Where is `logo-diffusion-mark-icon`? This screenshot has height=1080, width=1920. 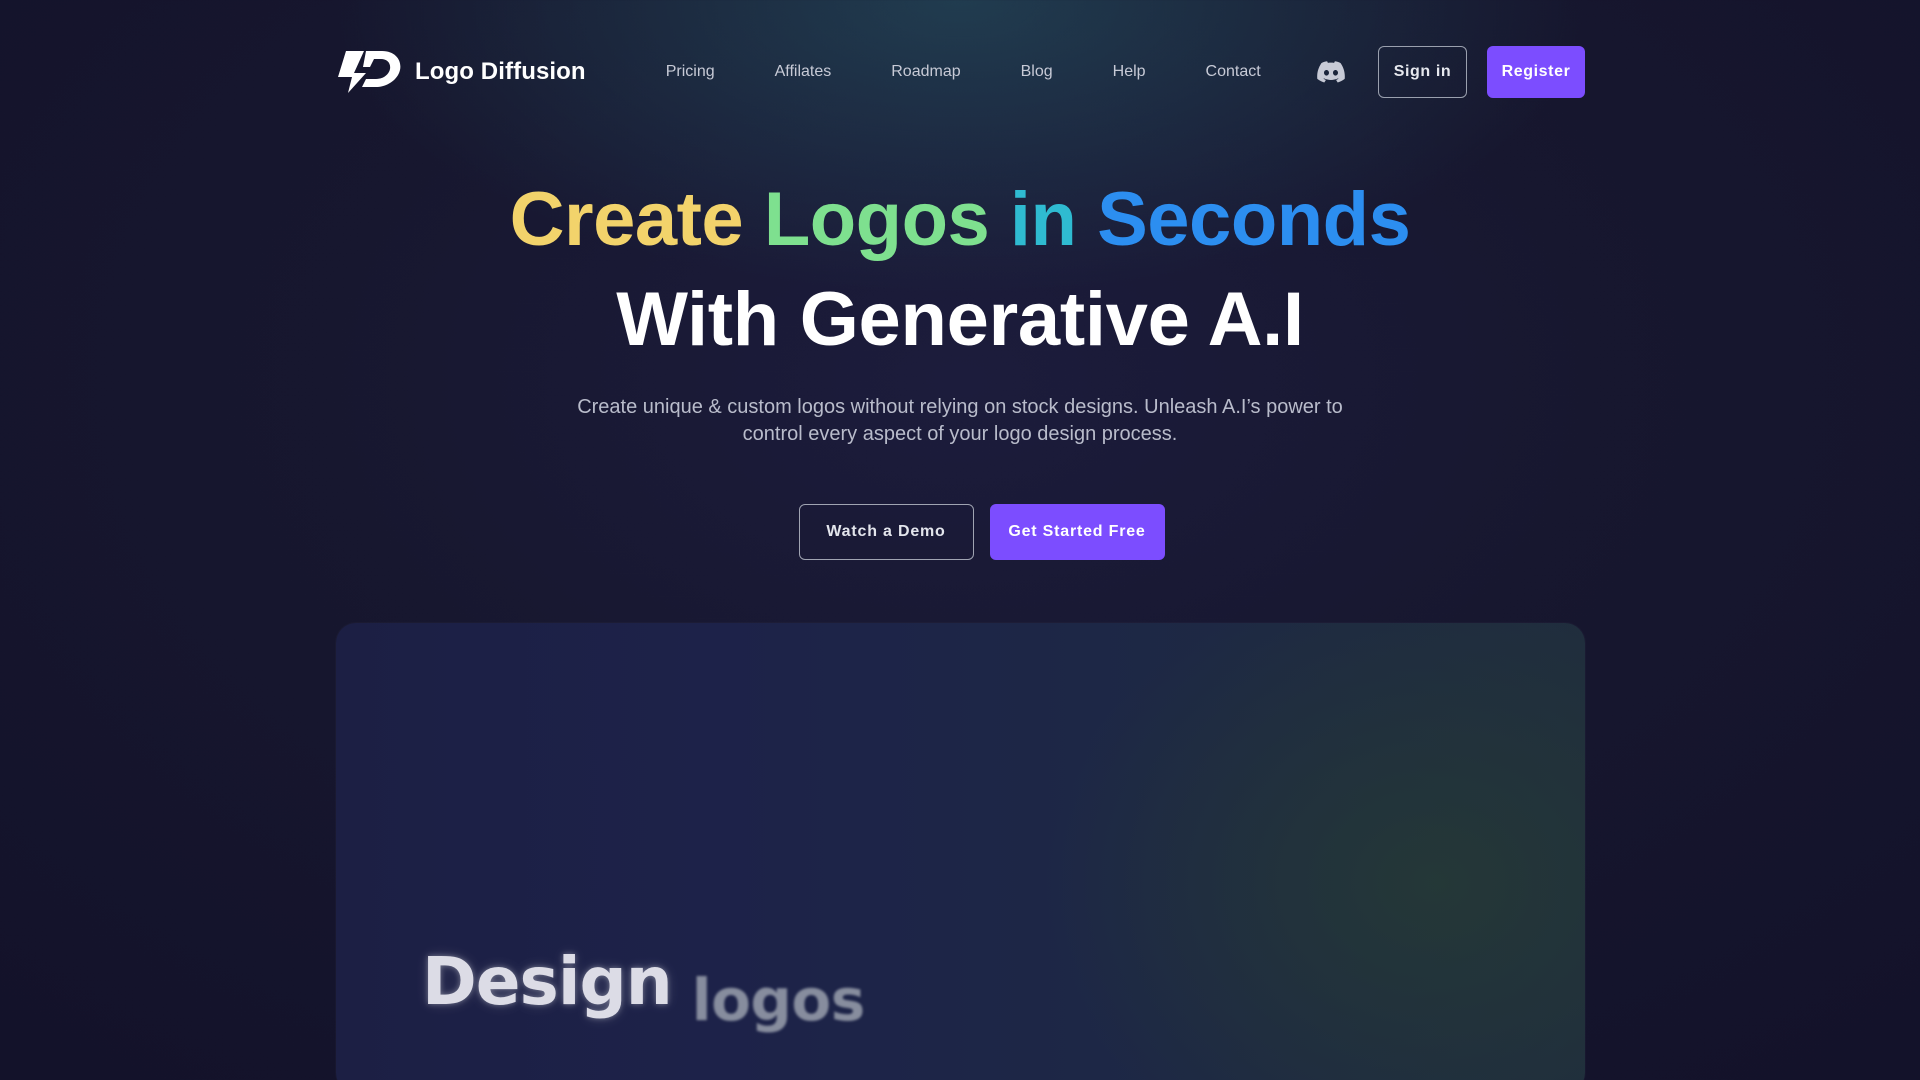
logo-diffusion-mark-icon is located at coordinates (369, 72).